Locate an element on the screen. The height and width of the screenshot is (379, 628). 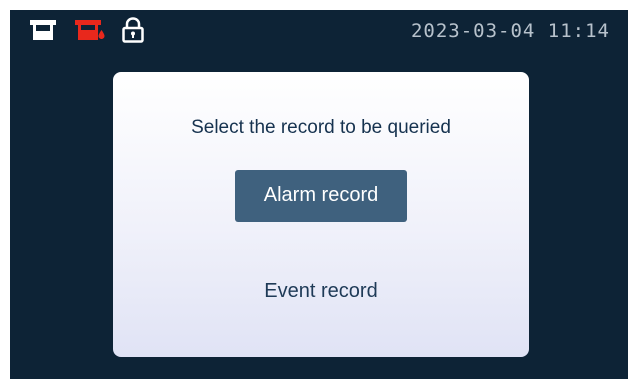
alarm-record-button: Alarm record is located at coordinates (321, 196).